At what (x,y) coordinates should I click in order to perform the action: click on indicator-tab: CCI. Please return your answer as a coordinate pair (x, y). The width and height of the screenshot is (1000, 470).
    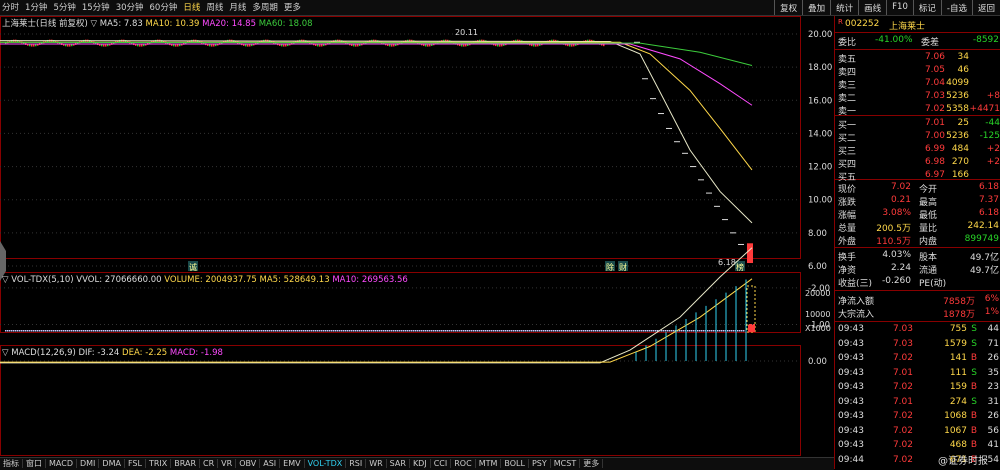
    Looking at the image, I should click on (441, 463).